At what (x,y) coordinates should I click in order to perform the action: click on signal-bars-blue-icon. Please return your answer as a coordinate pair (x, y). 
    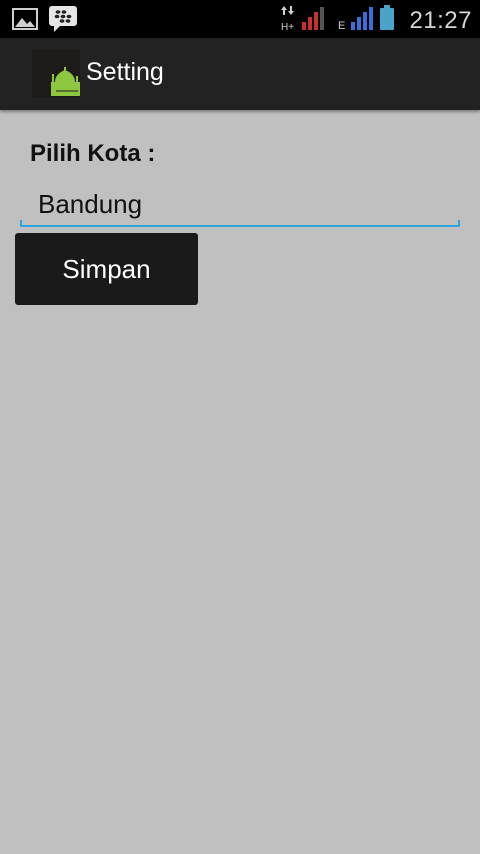
    Looking at the image, I should click on (362, 20).